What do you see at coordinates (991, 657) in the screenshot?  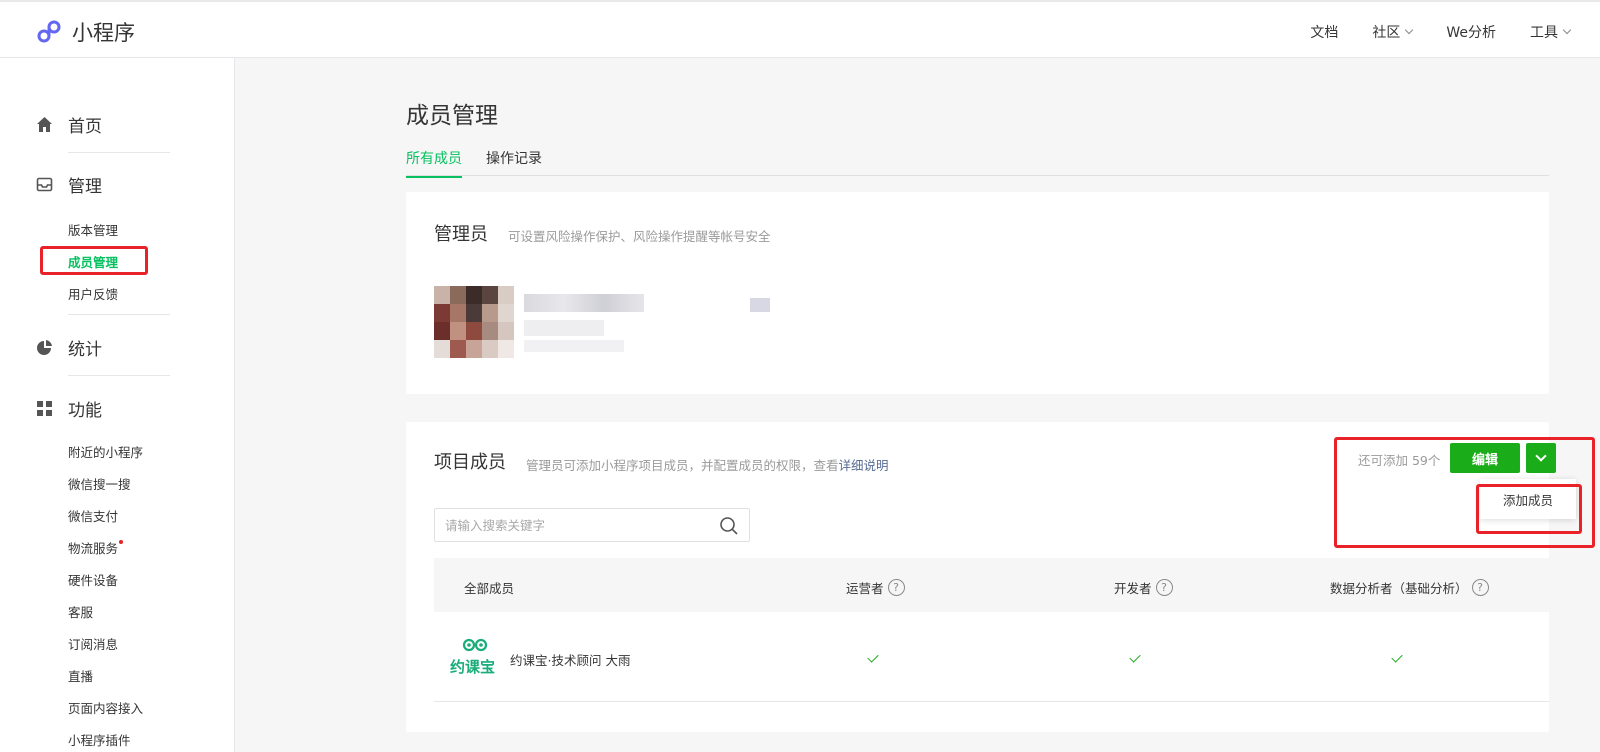 I see `table-row: 约课宝 约课宝·技术顾问 大雨` at bounding box center [991, 657].